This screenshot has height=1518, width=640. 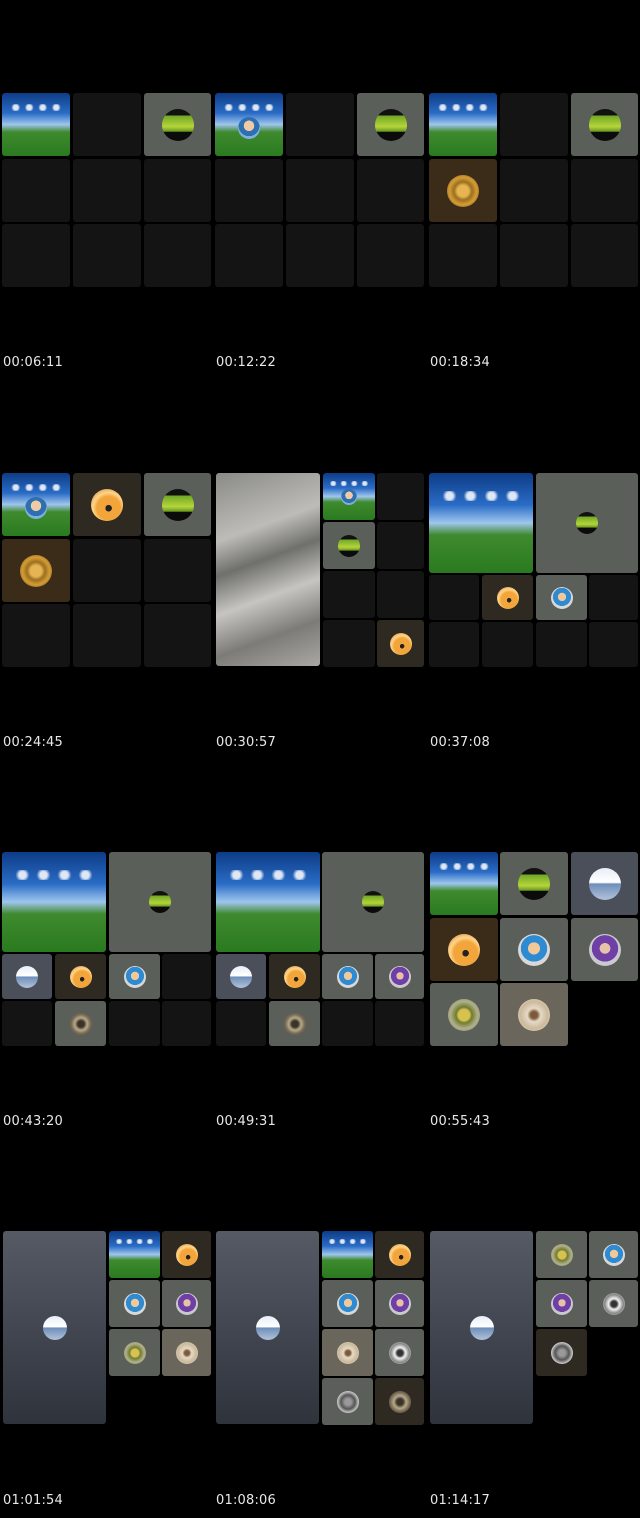 I want to click on video-tile-camera, so click(x=268, y=569).